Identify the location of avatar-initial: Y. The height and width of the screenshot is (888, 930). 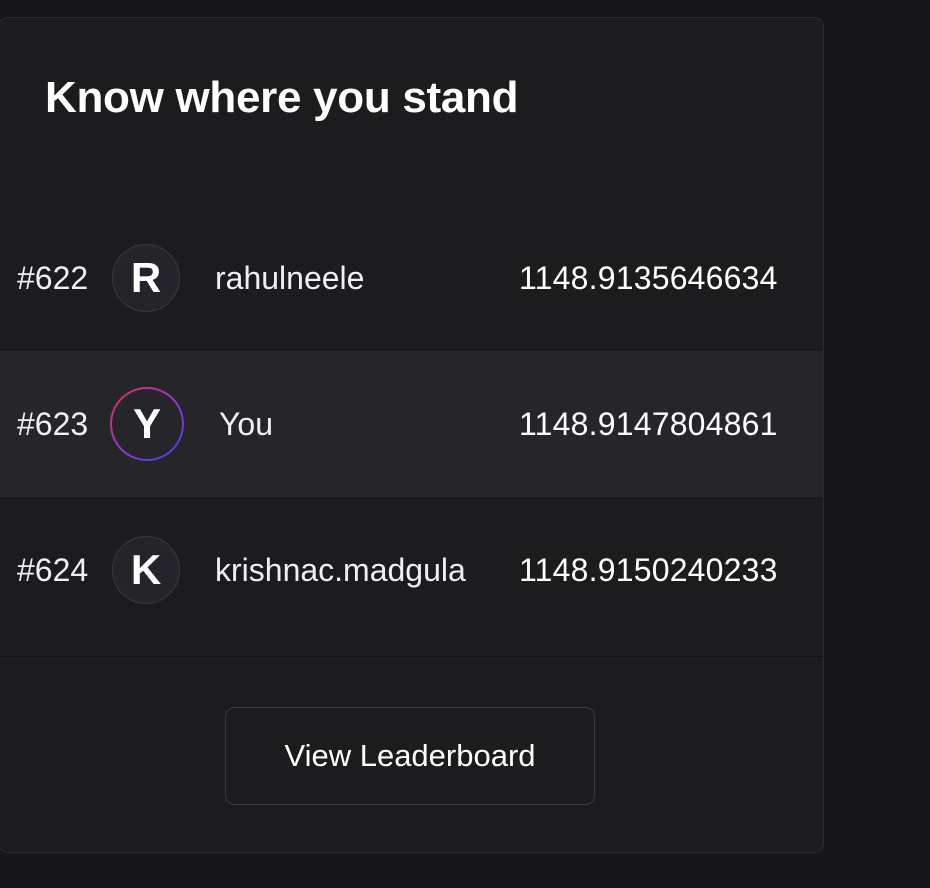
(146, 423).